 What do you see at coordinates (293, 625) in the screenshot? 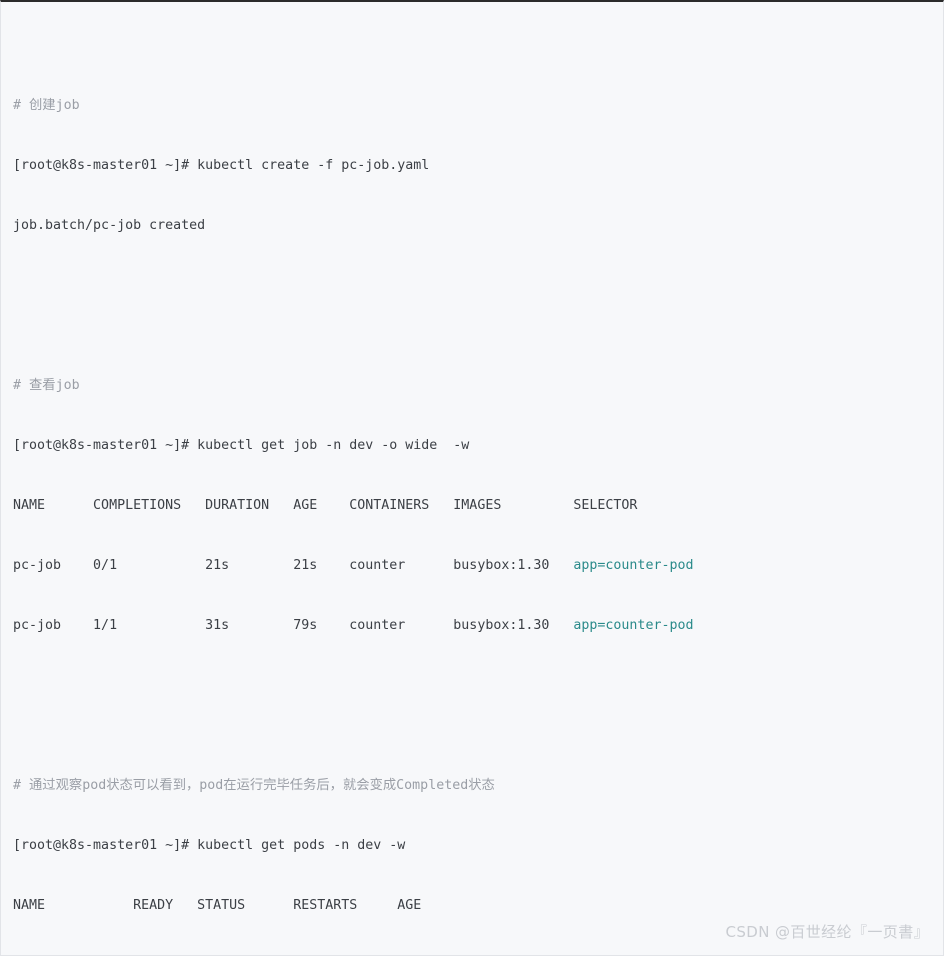
I see `job-row-cells: pc-job 1/1 31s 79s counter busybox:1.30` at bounding box center [293, 625].